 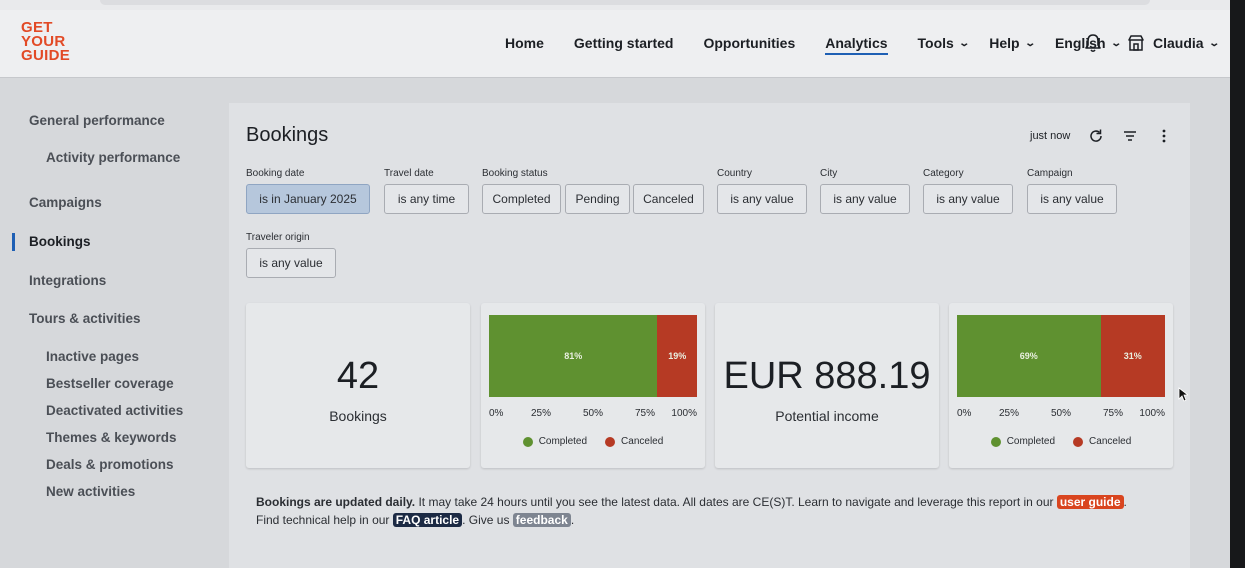 I want to click on bookings-count: 42, so click(x=358, y=376).